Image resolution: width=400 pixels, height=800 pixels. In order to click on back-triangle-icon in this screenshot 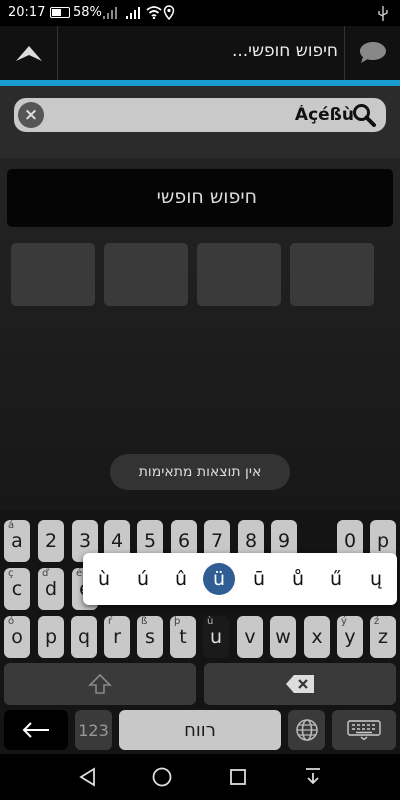, I will do `click(87, 777)`.